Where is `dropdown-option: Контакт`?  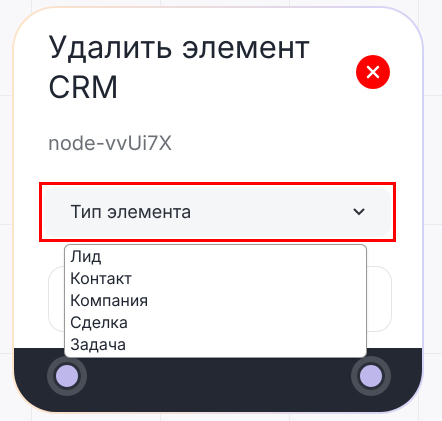
dropdown-option: Контакт is located at coordinates (218, 278).